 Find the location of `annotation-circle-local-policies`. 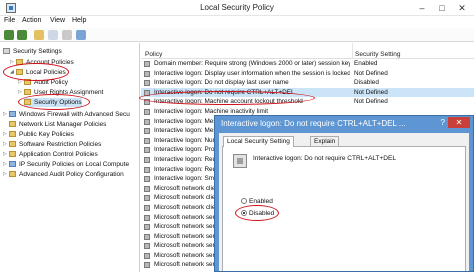

annotation-circle-local-policies is located at coordinates (36, 72).